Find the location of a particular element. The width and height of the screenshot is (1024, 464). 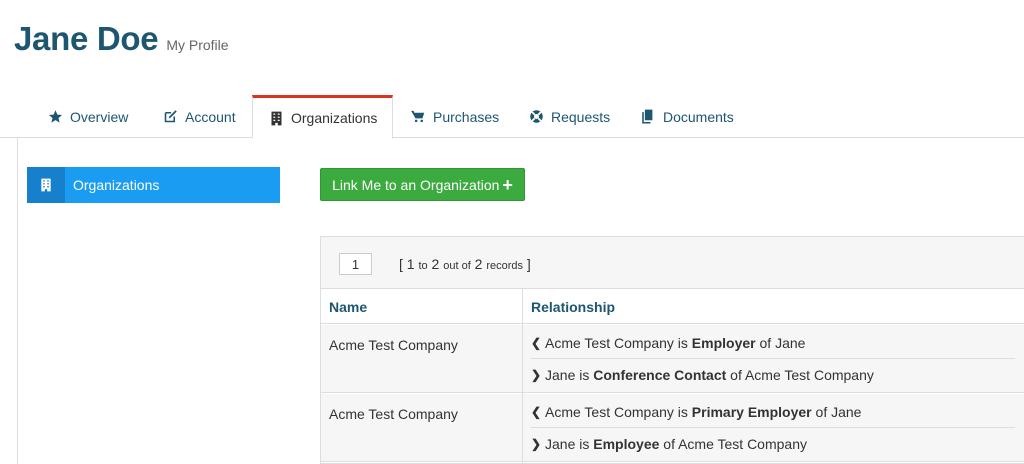

tab-documents: Documents is located at coordinates (687, 116).